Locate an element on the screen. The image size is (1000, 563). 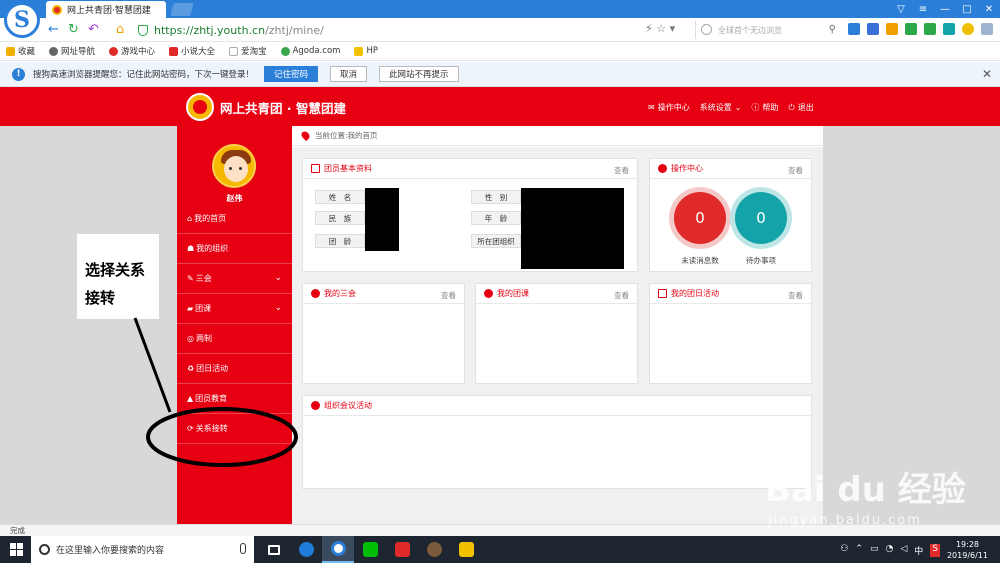
back-arrow-icon: ← is located at coordinates (53, 29).